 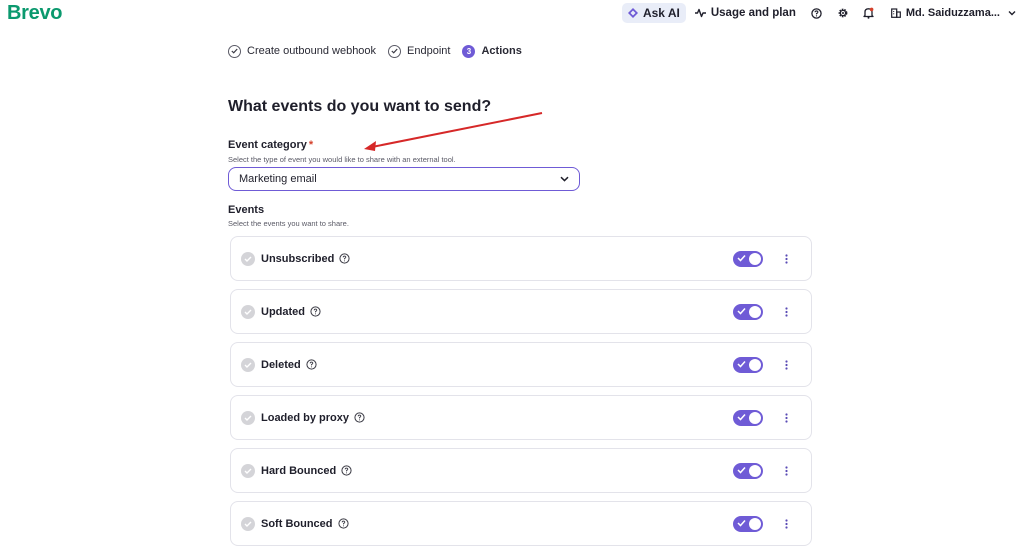 What do you see at coordinates (360, 106) in the screenshot?
I see `page-title: What events do you want to send?` at bounding box center [360, 106].